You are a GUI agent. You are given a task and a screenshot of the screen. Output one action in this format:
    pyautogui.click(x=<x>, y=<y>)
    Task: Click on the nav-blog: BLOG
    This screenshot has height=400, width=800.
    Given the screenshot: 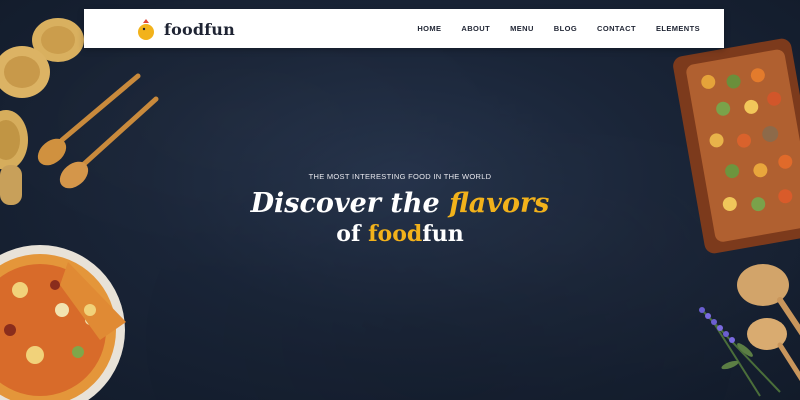 What is the action you would take?
    pyautogui.click(x=565, y=28)
    